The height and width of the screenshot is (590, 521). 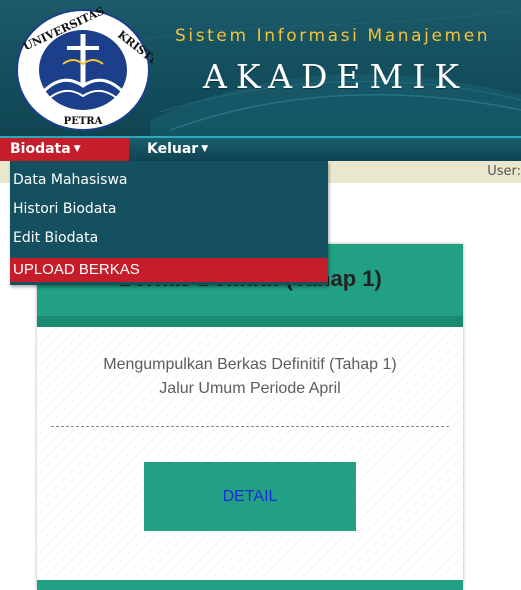 What do you see at coordinates (250, 496) in the screenshot?
I see `detail-button: DETAIL` at bounding box center [250, 496].